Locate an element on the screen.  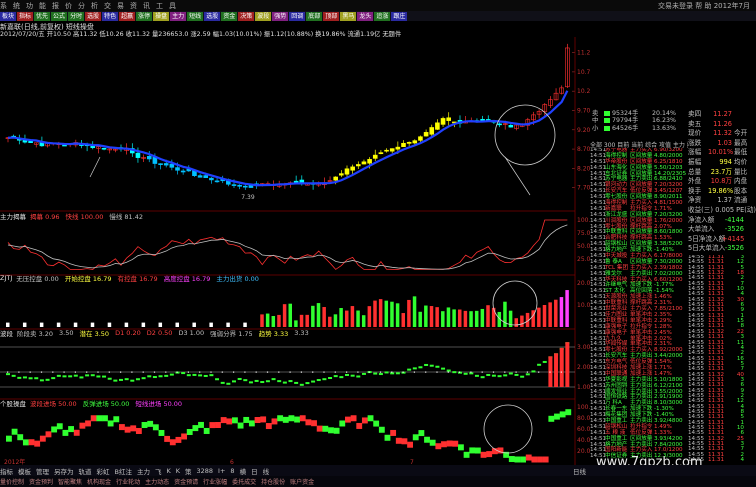
bottom-tab: I+ is located at coordinates (221, 471).